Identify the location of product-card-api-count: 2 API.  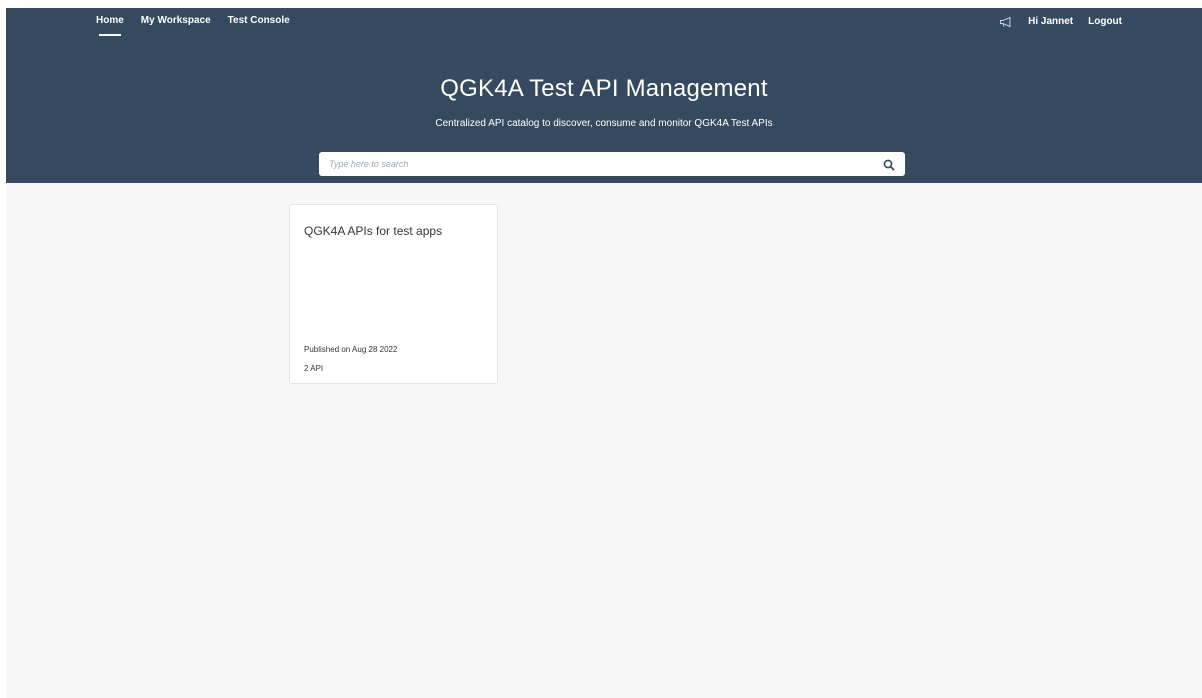
(314, 368).